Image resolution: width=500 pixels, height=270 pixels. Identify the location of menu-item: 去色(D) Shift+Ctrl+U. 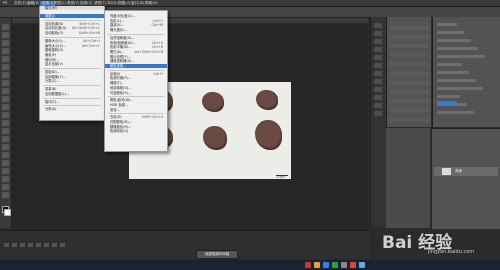
(136, 117).